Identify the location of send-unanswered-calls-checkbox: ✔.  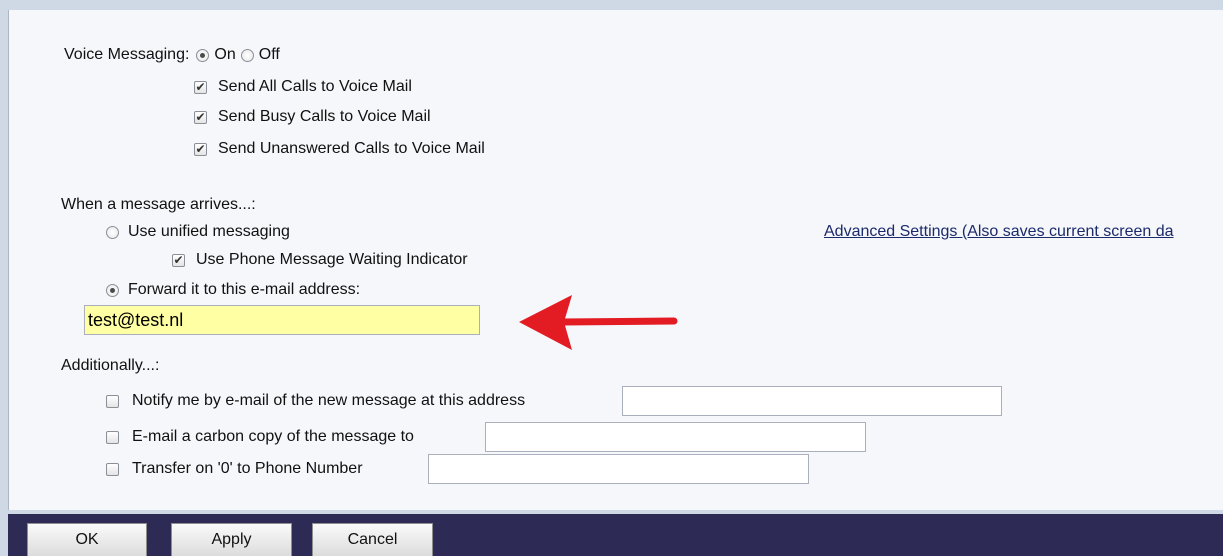
(200, 149).